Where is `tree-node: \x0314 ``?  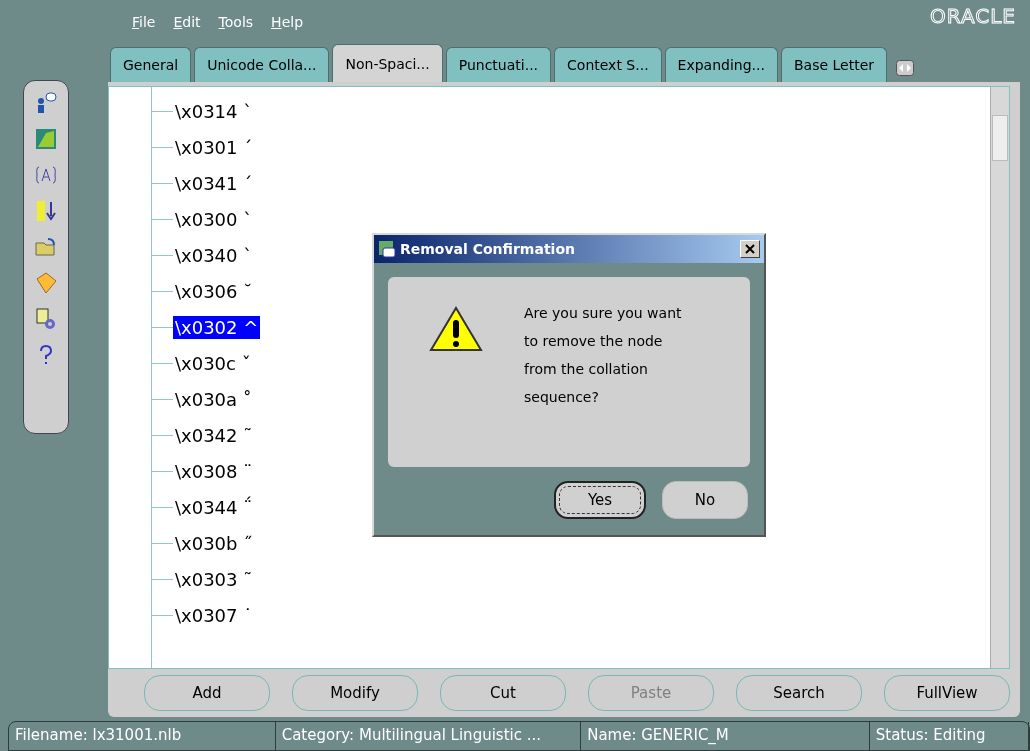
tree-node: \x0314 ` is located at coordinates (214, 111).